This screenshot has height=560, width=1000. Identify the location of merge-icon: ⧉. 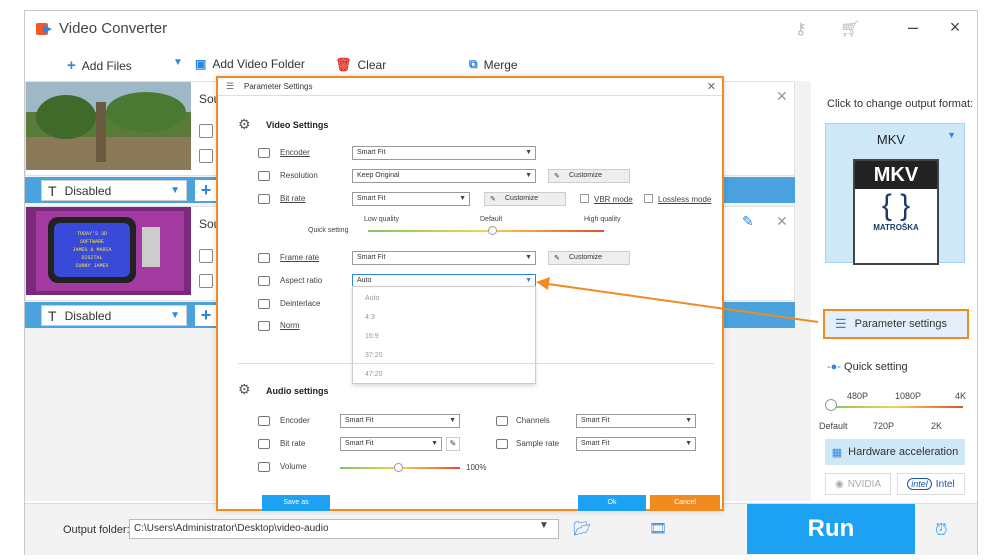
(473, 64).